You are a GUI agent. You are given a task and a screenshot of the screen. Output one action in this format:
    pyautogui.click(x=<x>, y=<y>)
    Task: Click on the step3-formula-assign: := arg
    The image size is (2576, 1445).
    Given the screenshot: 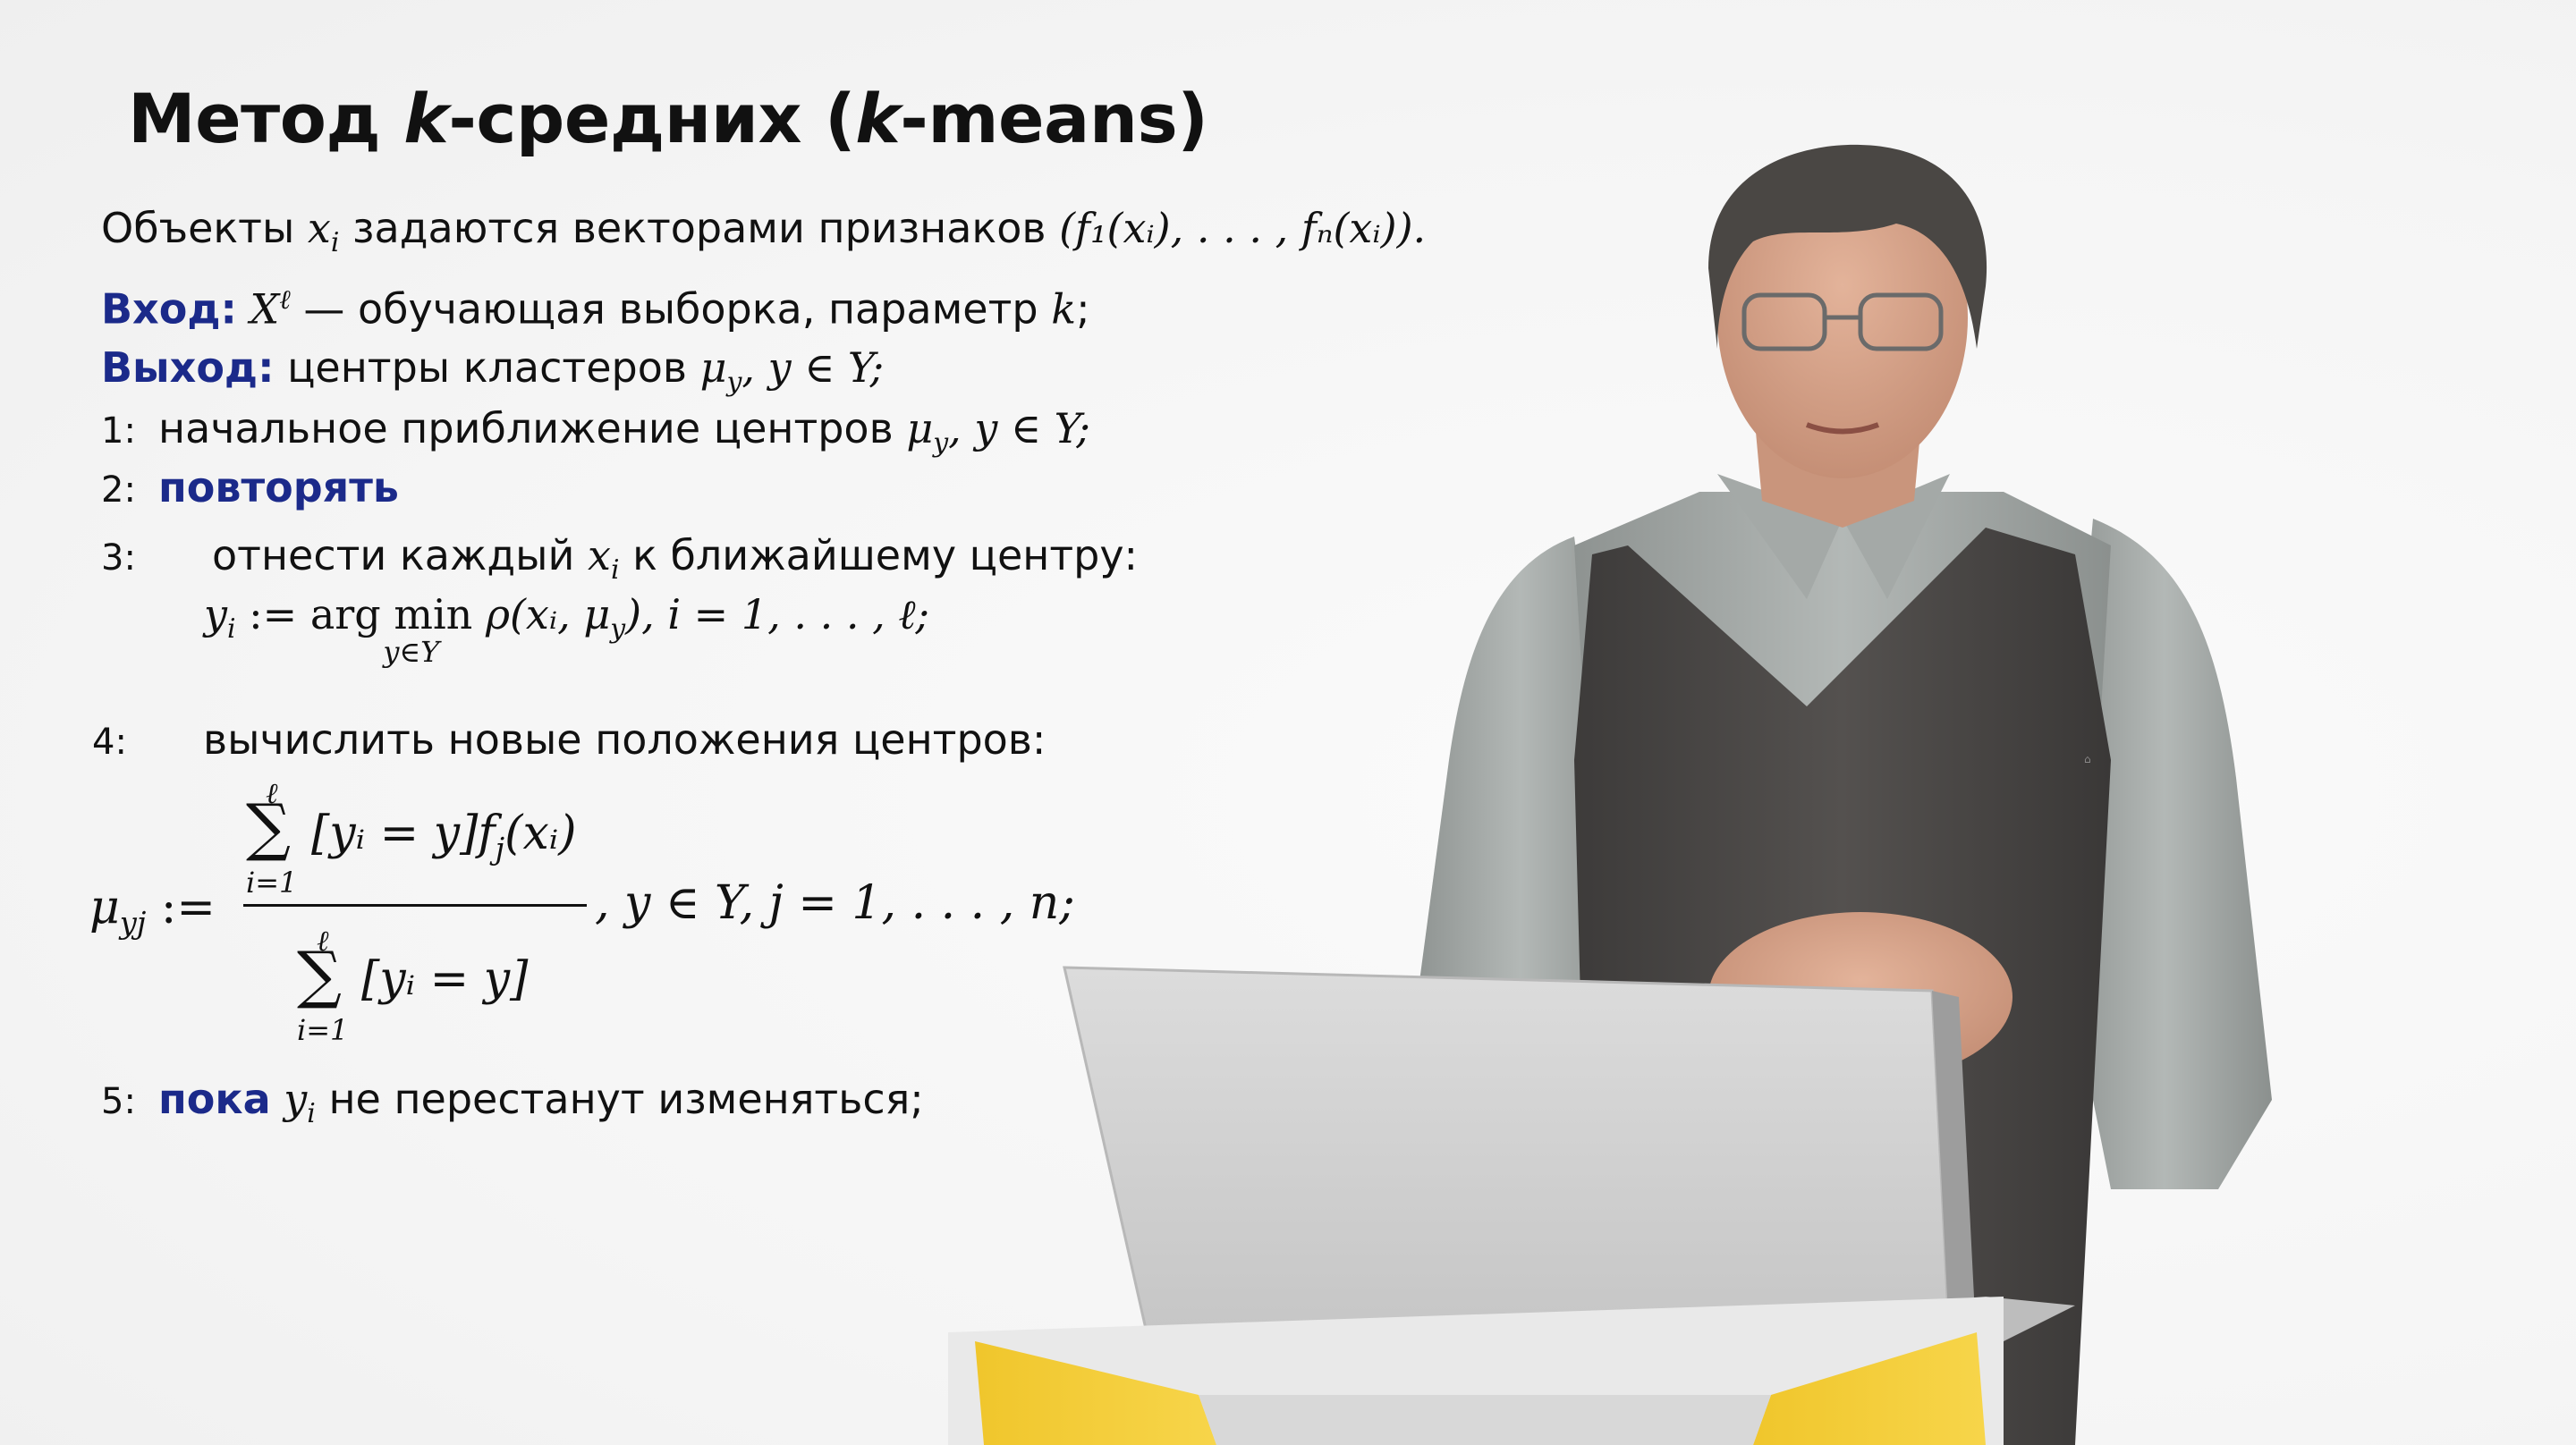 What is the action you would take?
    pyautogui.click(x=314, y=614)
    